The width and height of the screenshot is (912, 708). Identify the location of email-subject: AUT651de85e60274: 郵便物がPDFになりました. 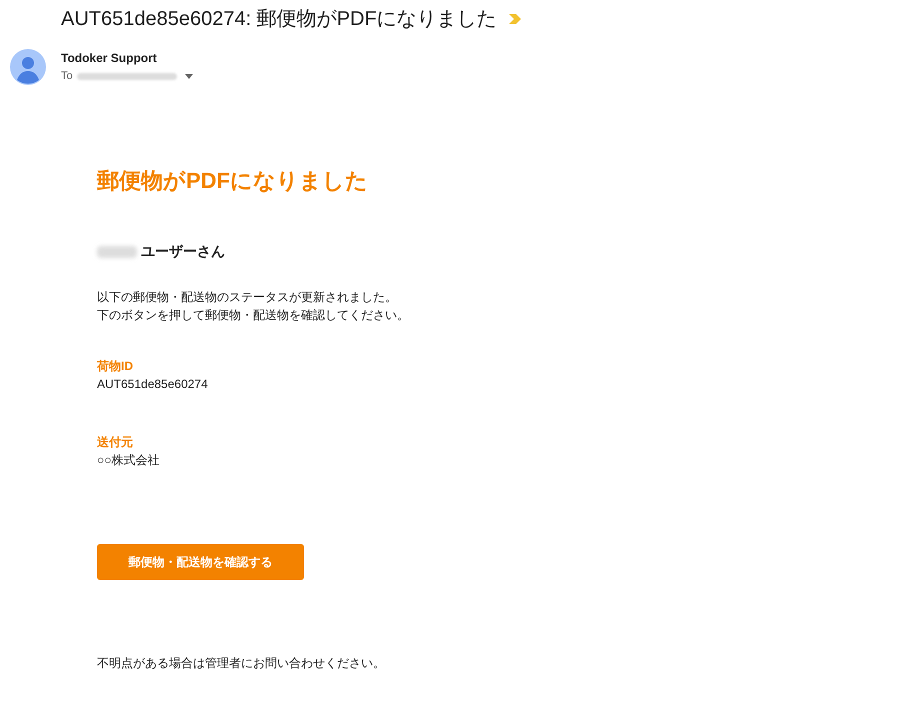
(279, 19).